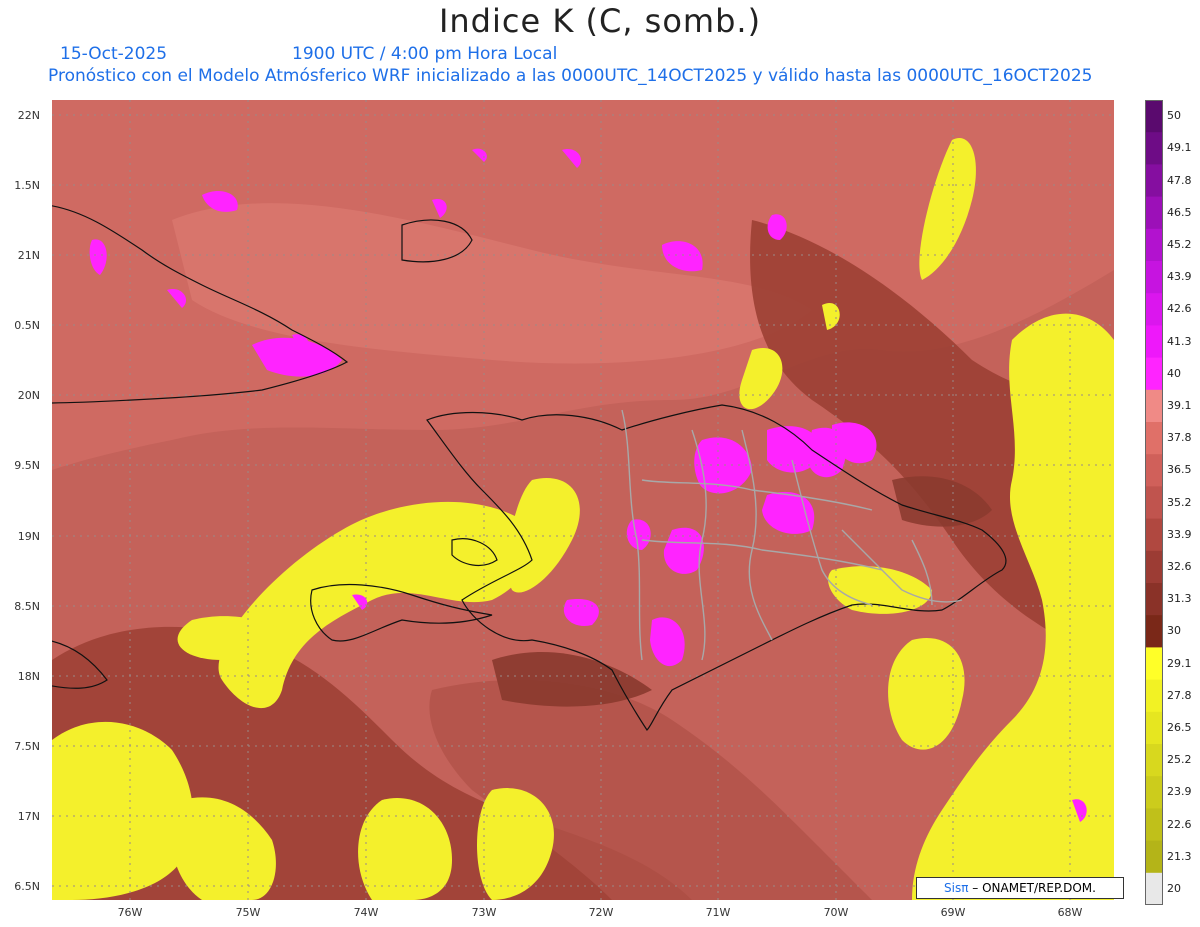 The image size is (1200, 927). I want to click on colorbar-tick-label: 40, so click(1174, 373).